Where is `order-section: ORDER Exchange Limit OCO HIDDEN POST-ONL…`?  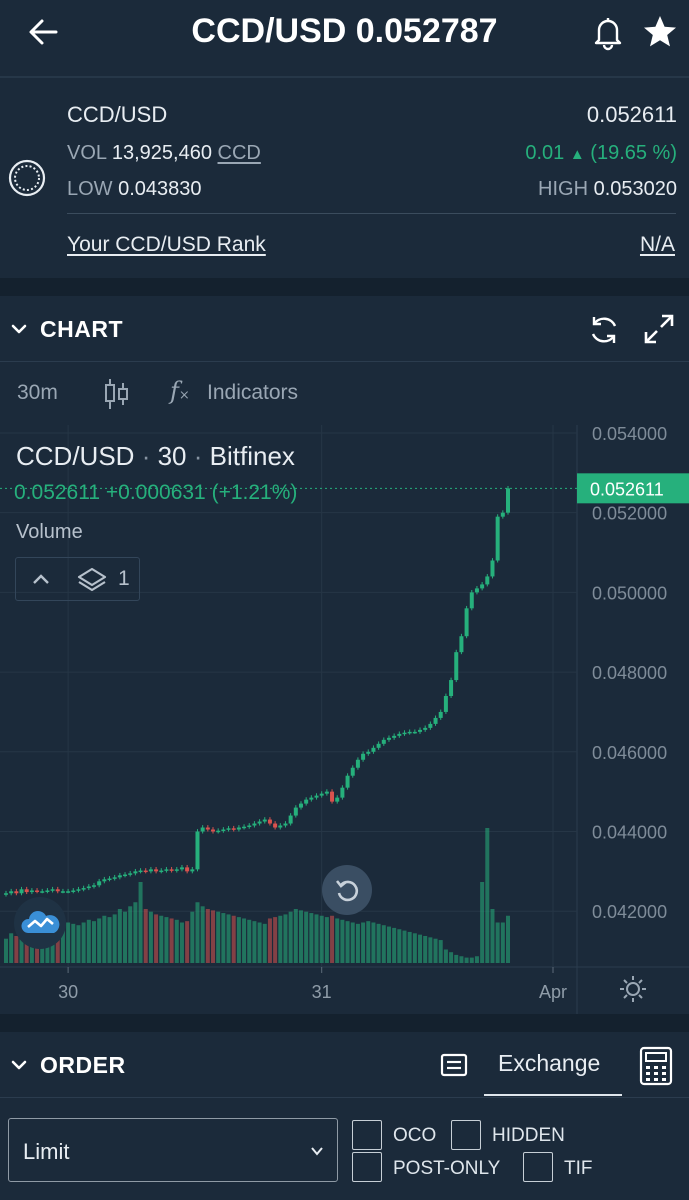
order-section: ORDER Exchange Limit OCO HIDDEN POST-ONL… is located at coordinates (344, 1116).